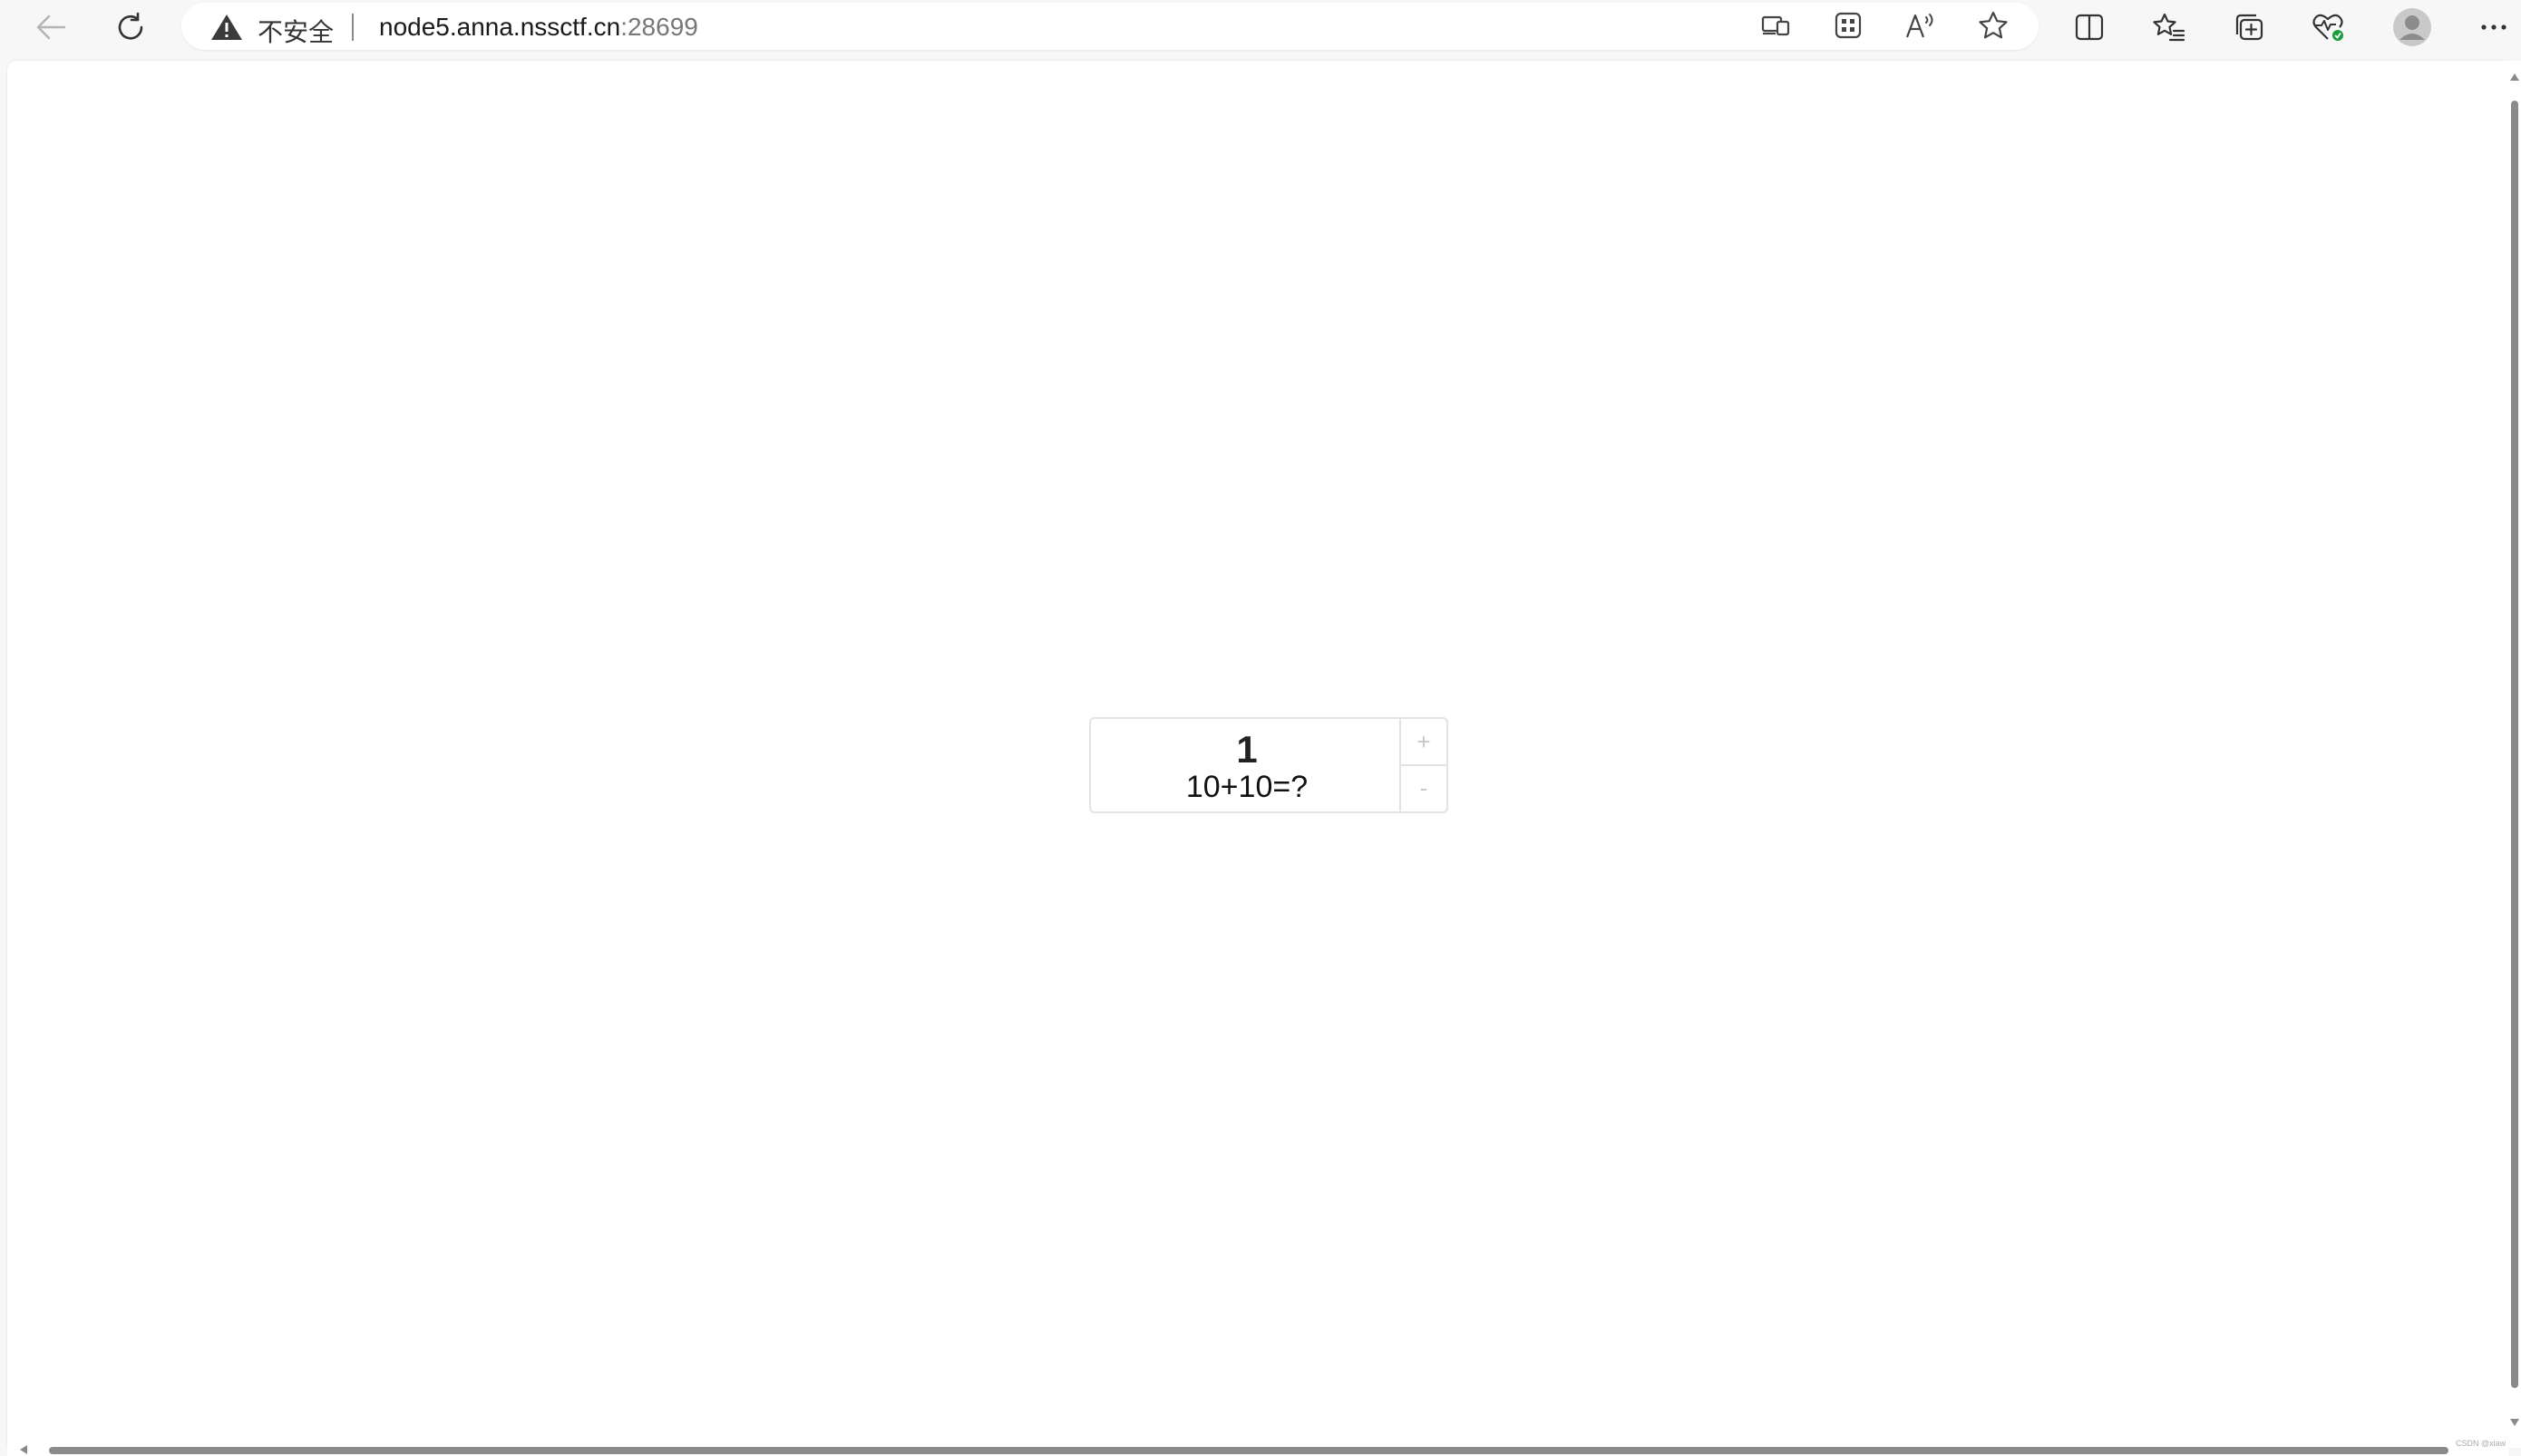 This screenshot has height=1456, width=2521. I want to click on address-bar: 不安全 node5.anna.nssctf.cn:28699, so click(1110, 26).